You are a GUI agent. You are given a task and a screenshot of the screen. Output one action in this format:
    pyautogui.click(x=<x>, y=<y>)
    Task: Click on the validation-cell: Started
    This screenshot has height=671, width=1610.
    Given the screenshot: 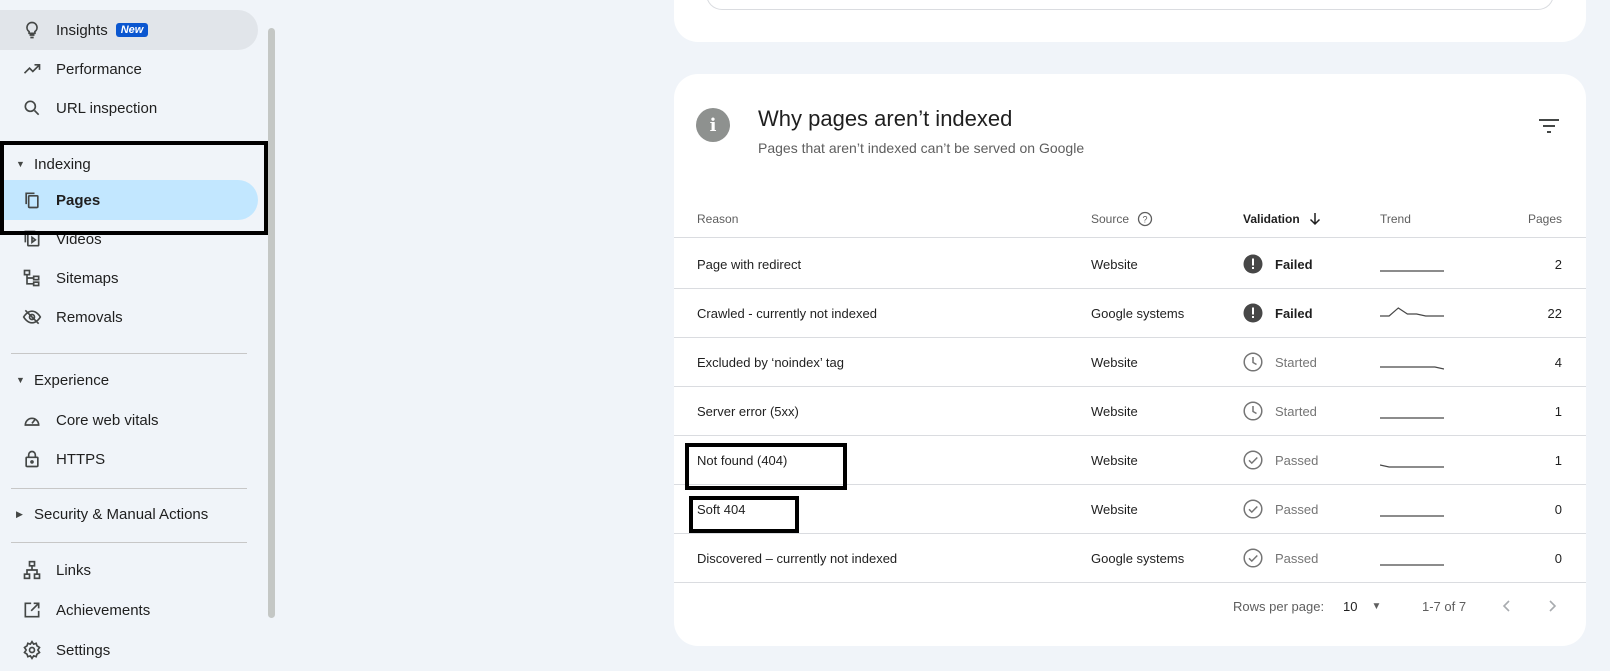 What is the action you would take?
    pyautogui.click(x=1280, y=411)
    